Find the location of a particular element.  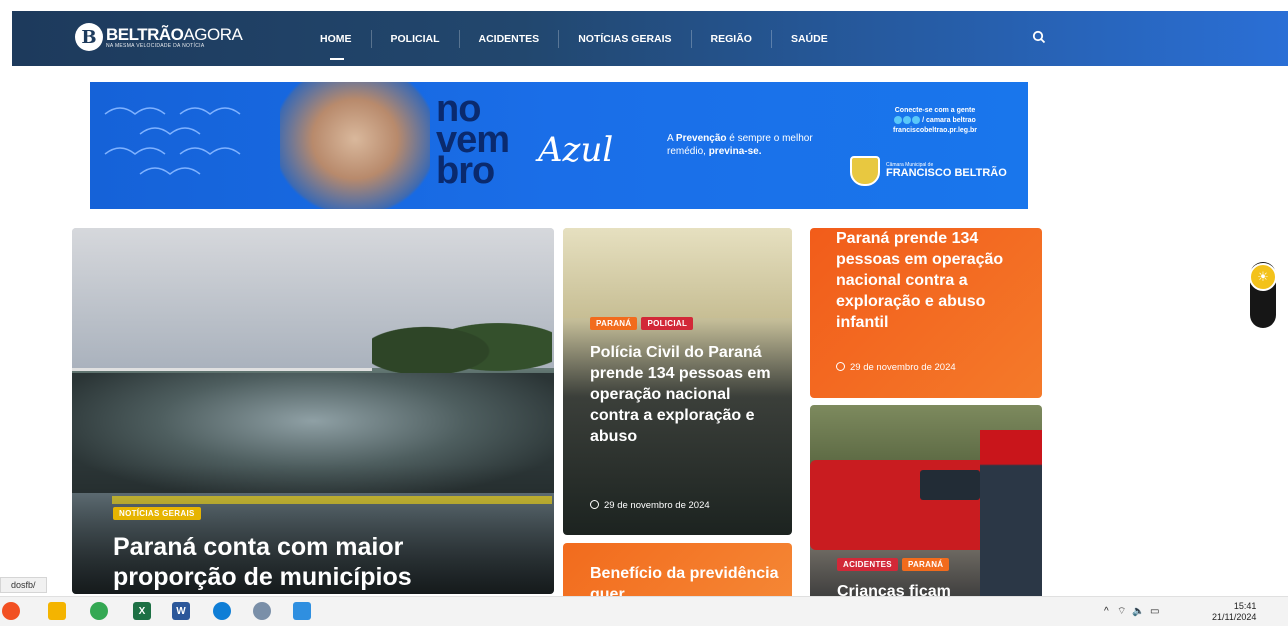

status-bar-url: dosfb/ is located at coordinates (23, 585).